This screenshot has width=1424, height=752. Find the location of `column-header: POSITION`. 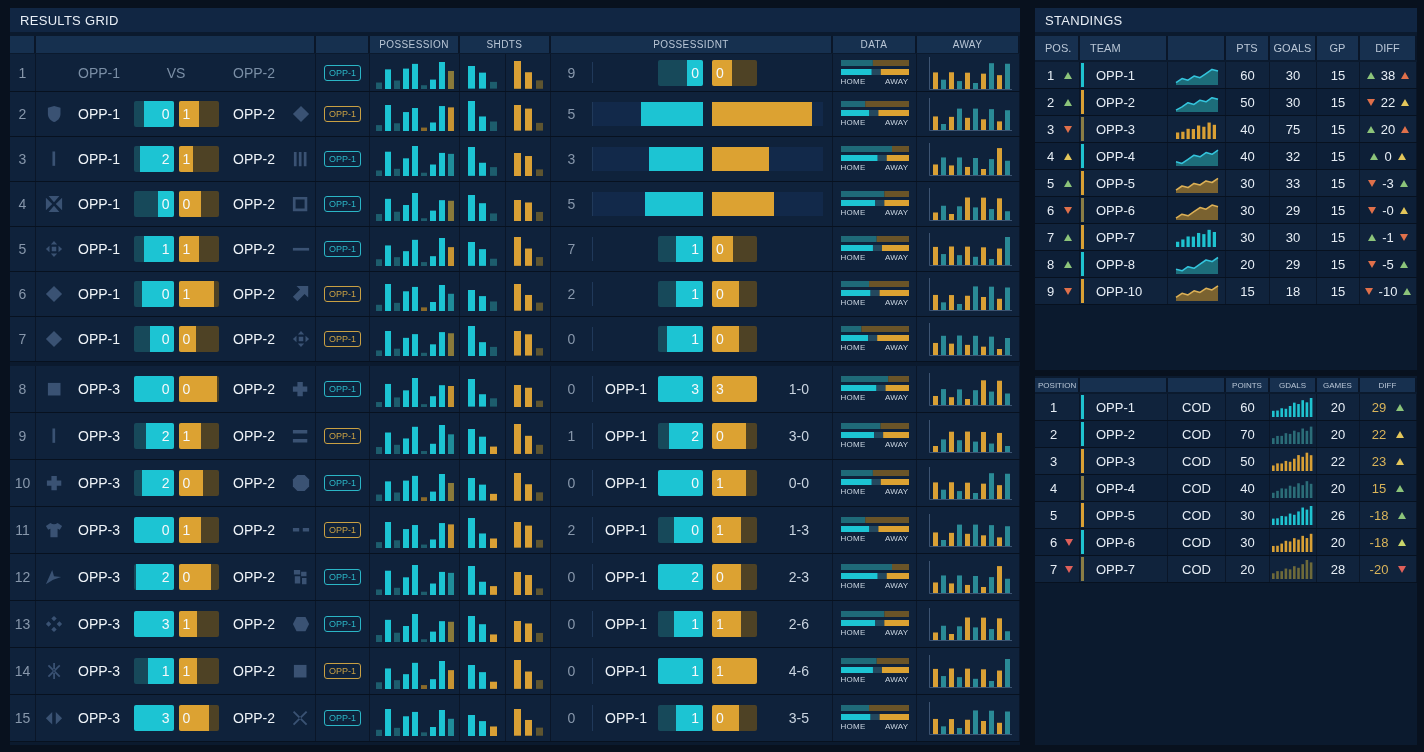

column-header: POSITION is located at coordinates (1057, 385).